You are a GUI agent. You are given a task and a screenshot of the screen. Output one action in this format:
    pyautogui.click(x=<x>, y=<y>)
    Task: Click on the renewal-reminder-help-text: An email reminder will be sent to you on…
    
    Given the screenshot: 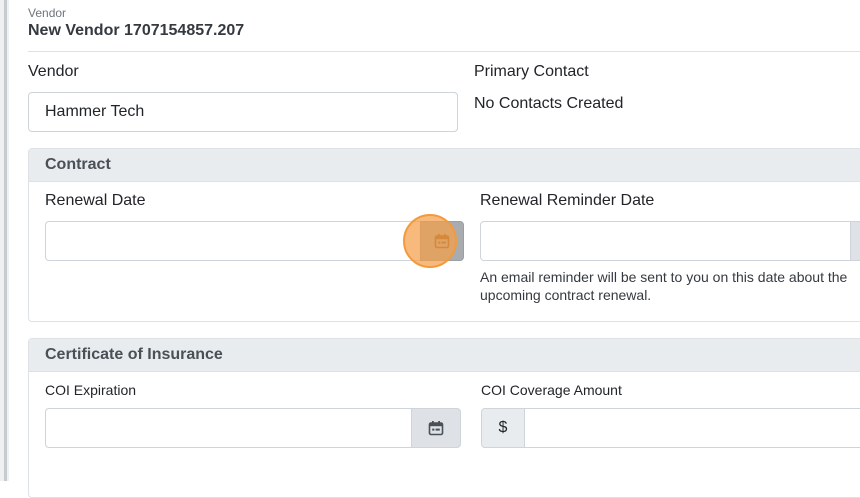 What is the action you would take?
    pyautogui.click(x=664, y=286)
    